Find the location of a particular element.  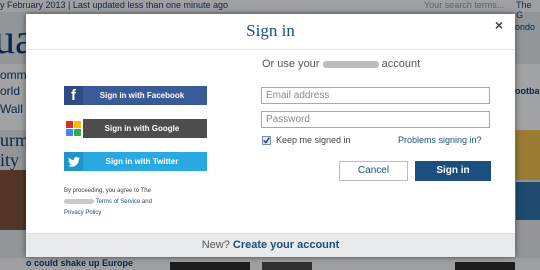

twitter-sign-in-button: Sign in with Twitter is located at coordinates (135, 161).